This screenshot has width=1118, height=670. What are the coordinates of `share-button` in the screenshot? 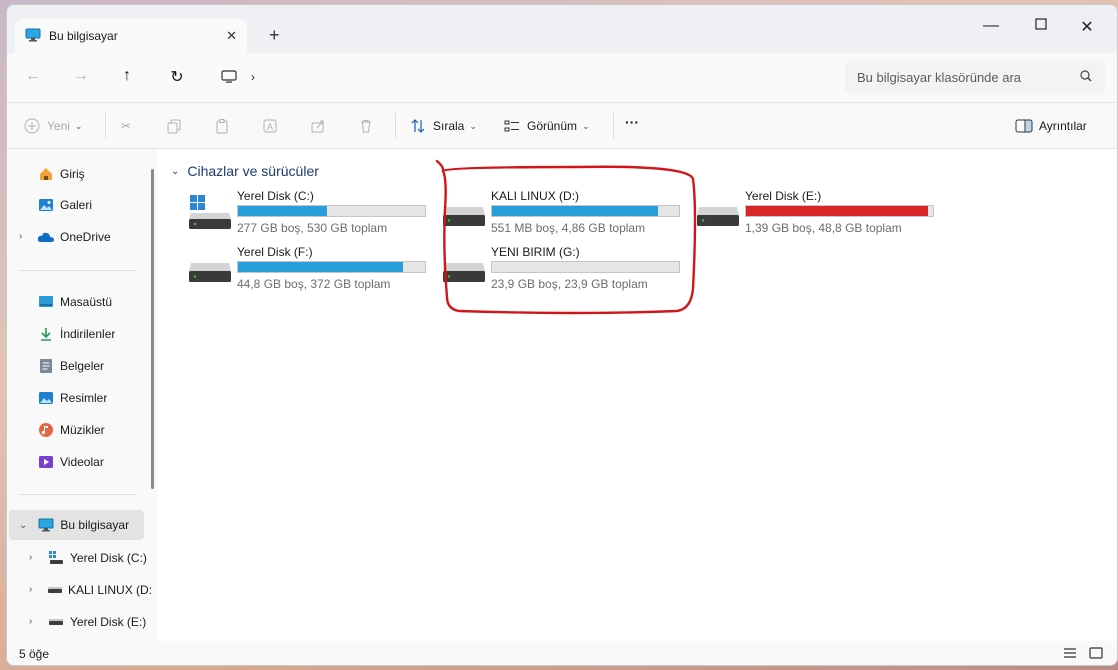 It's located at (321, 126).